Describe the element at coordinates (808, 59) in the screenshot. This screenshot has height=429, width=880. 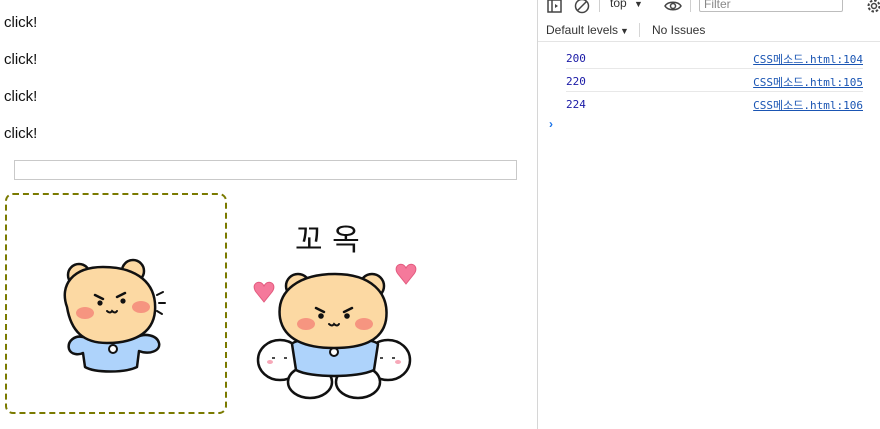
I see `log-source-link: CSS메소드.html:104` at that location.